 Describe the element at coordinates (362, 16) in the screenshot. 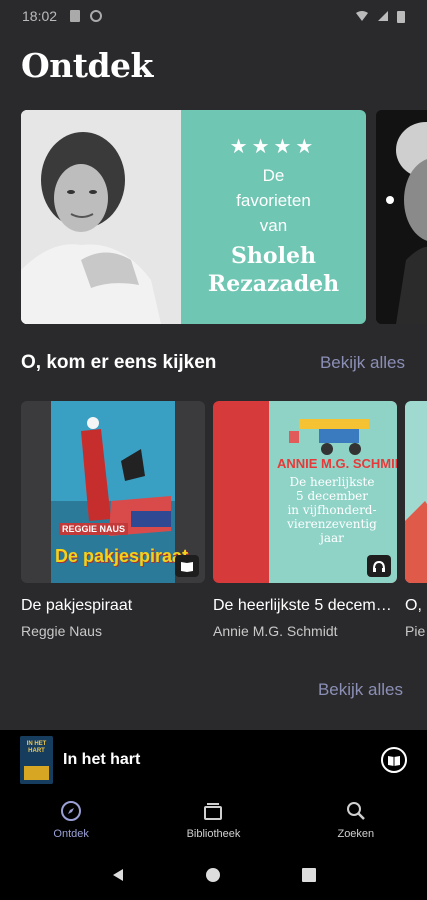

I see `wifi-icon` at that location.